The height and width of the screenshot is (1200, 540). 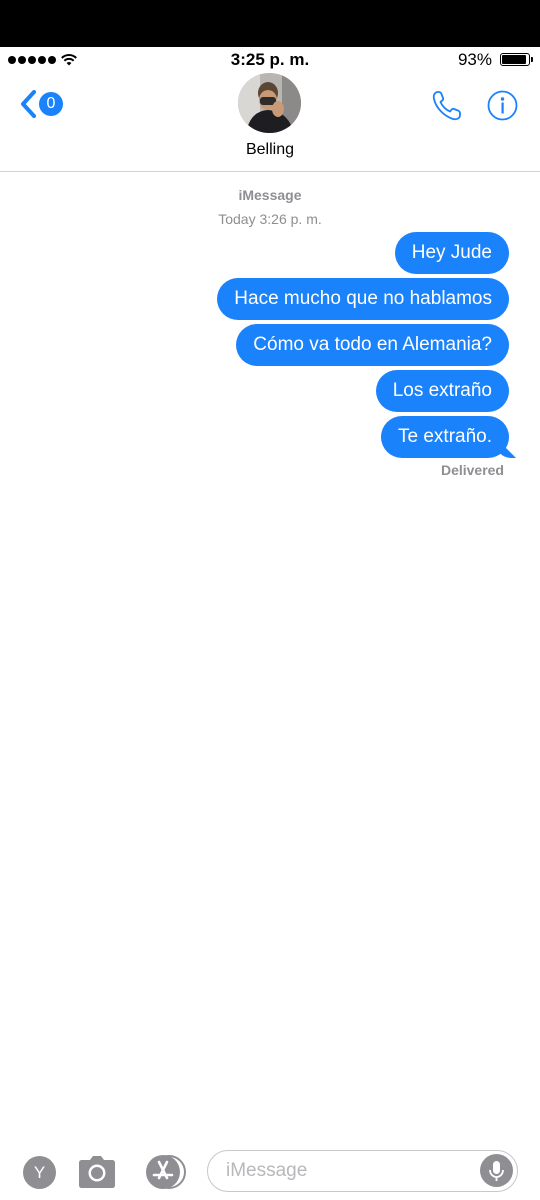 I want to click on microphone-icon, so click(x=496, y=1171).